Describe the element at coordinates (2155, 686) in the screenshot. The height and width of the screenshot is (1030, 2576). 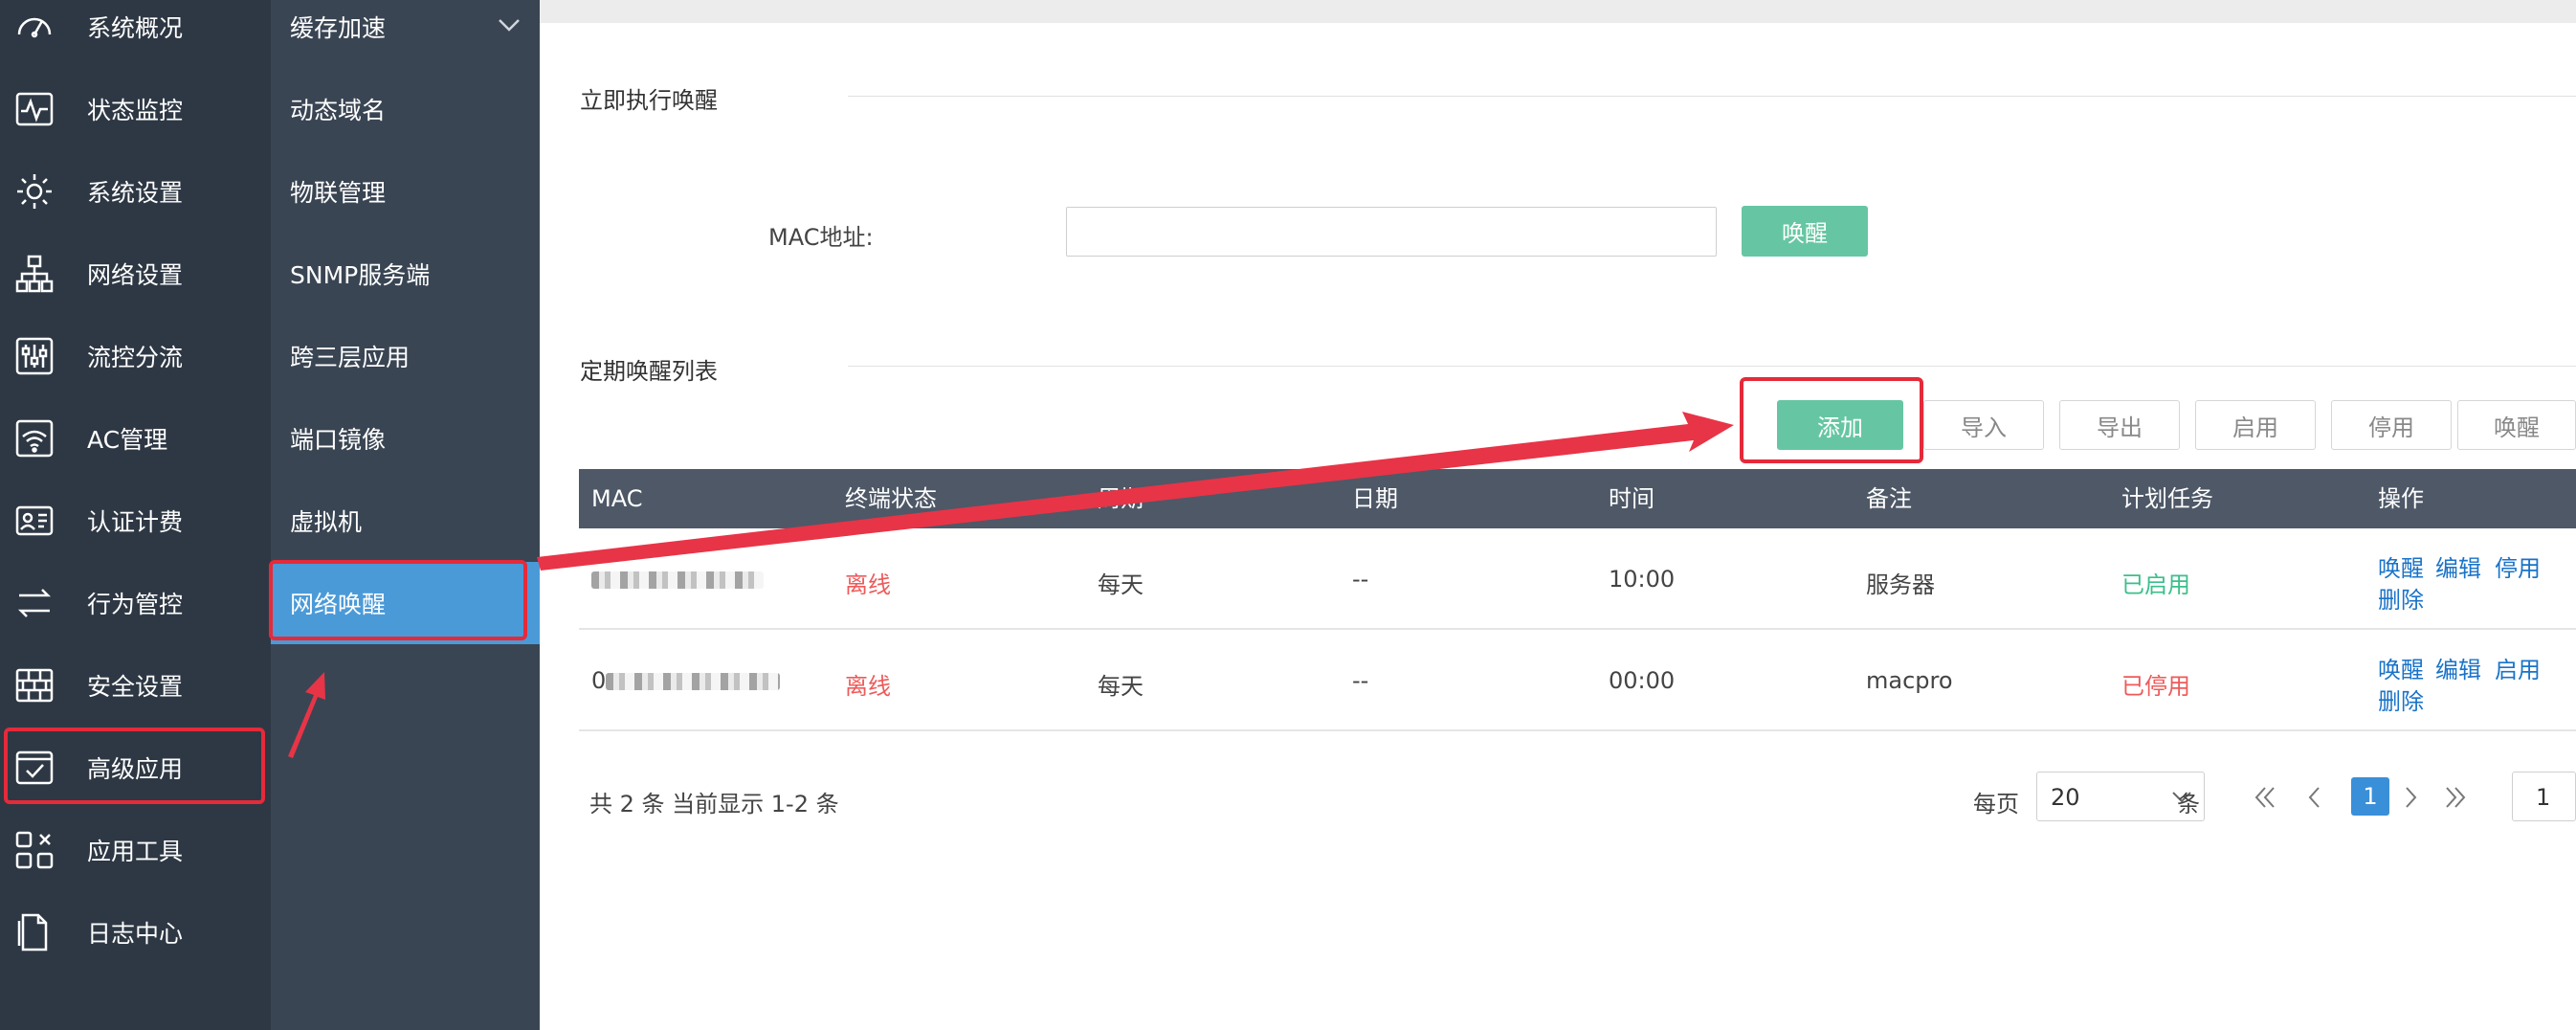
I see `task-cell: 已停用` at that location.